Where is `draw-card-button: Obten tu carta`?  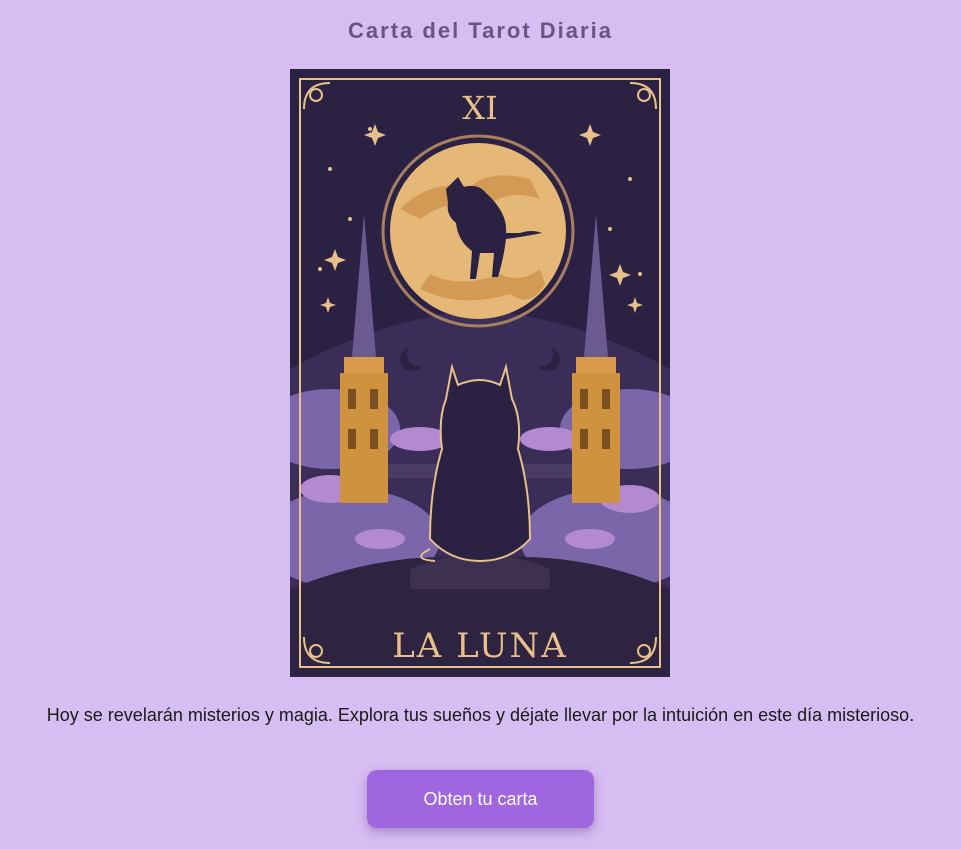 draw-card-button: Obten tu carta is located at coordinates (480, 799).